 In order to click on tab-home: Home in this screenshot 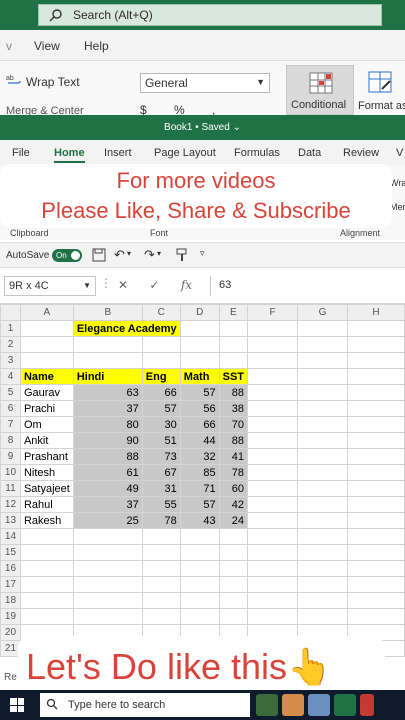, I will do `click(69, 155)`.